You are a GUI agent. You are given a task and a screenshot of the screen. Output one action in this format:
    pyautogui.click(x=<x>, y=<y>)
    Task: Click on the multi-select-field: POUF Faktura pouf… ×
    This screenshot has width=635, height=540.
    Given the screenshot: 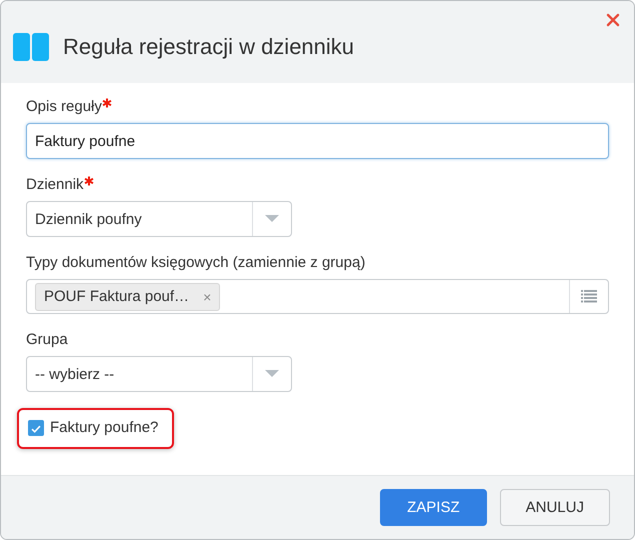 What is the action you would take?
    pyautogui.click(x=317, y=296)
    